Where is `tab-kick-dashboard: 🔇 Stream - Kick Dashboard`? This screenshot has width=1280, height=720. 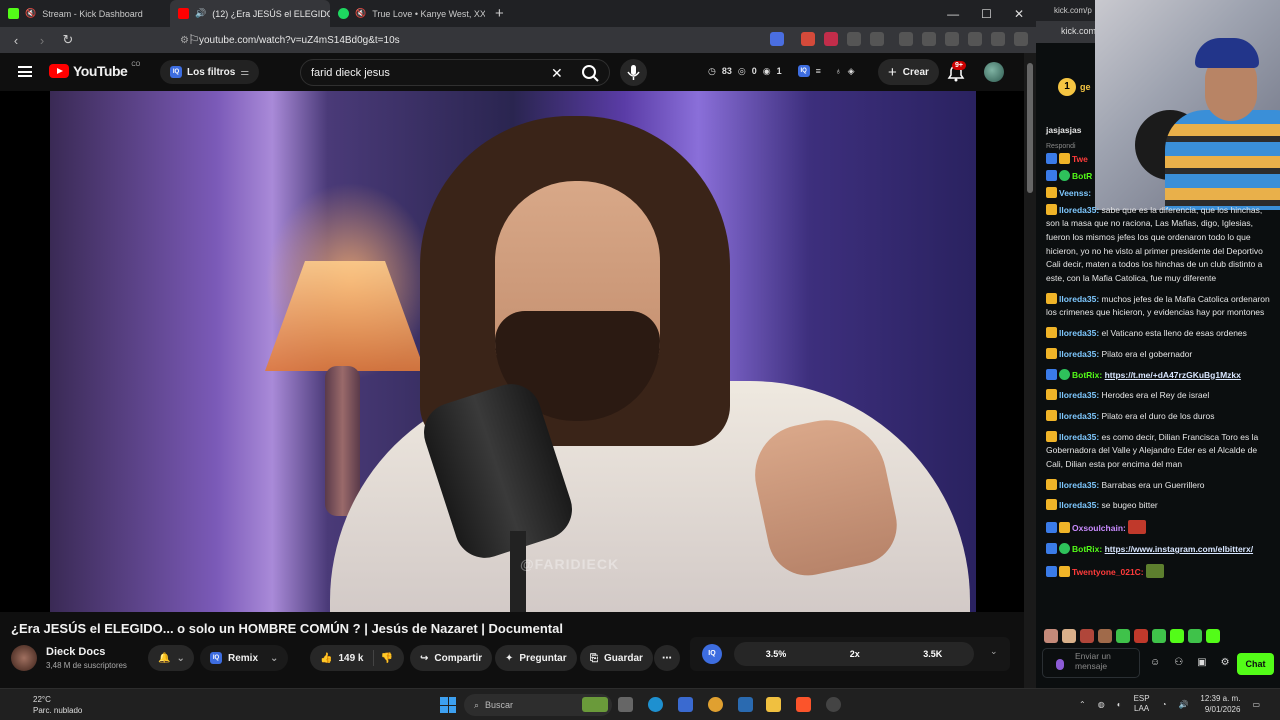
tab-kick-dashboard: 🔇 Stream - Kick Dashboard is located at coordinates (80, 13).